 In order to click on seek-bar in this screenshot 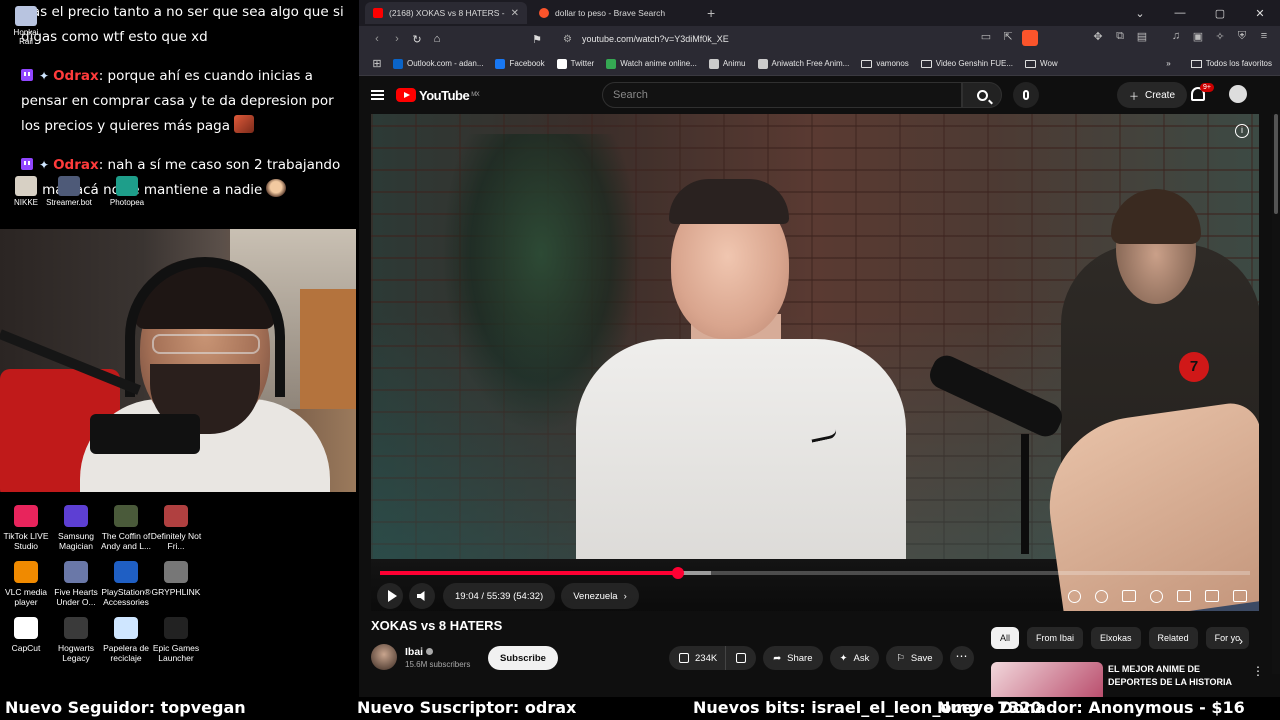, I will do `click(815, 573)`.